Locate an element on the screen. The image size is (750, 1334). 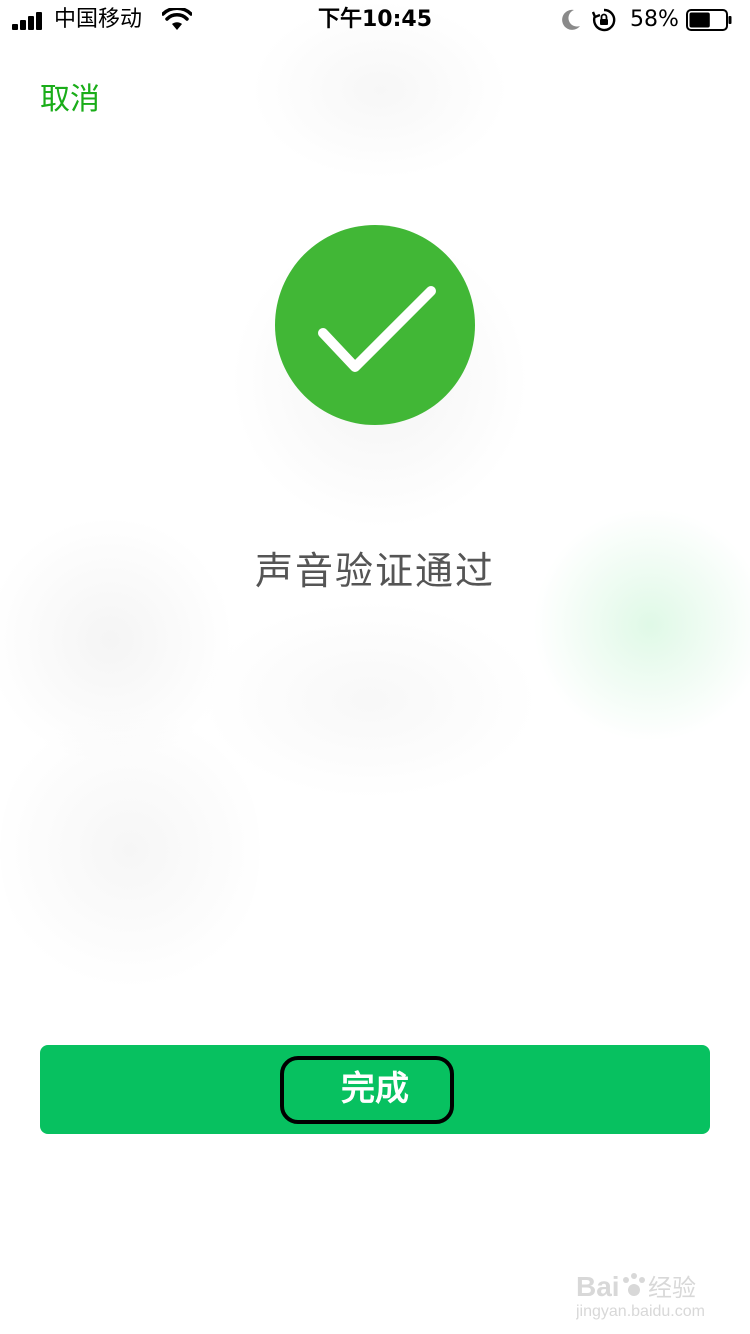
do-not-disturb-moon-icon is located at coordinates (571, 19).